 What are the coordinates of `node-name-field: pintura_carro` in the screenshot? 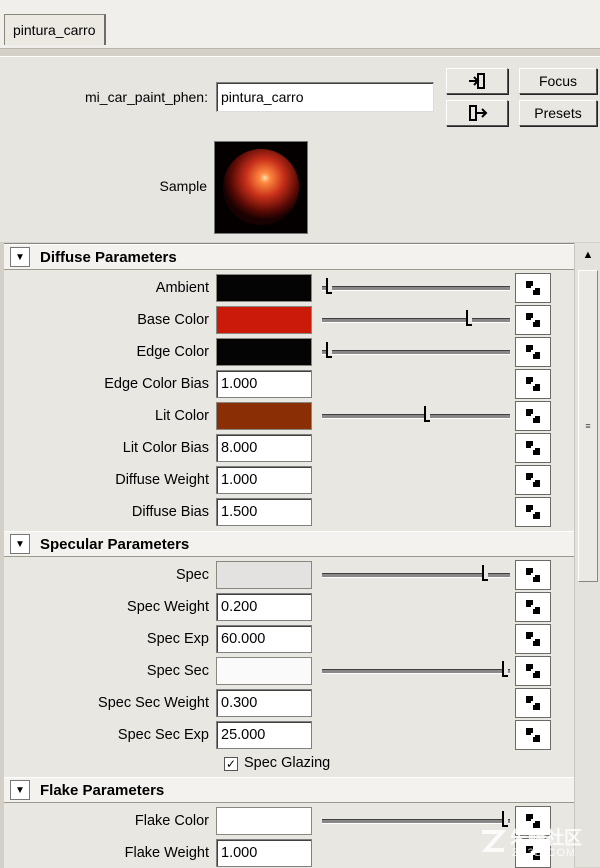 It's located at (325, 97).